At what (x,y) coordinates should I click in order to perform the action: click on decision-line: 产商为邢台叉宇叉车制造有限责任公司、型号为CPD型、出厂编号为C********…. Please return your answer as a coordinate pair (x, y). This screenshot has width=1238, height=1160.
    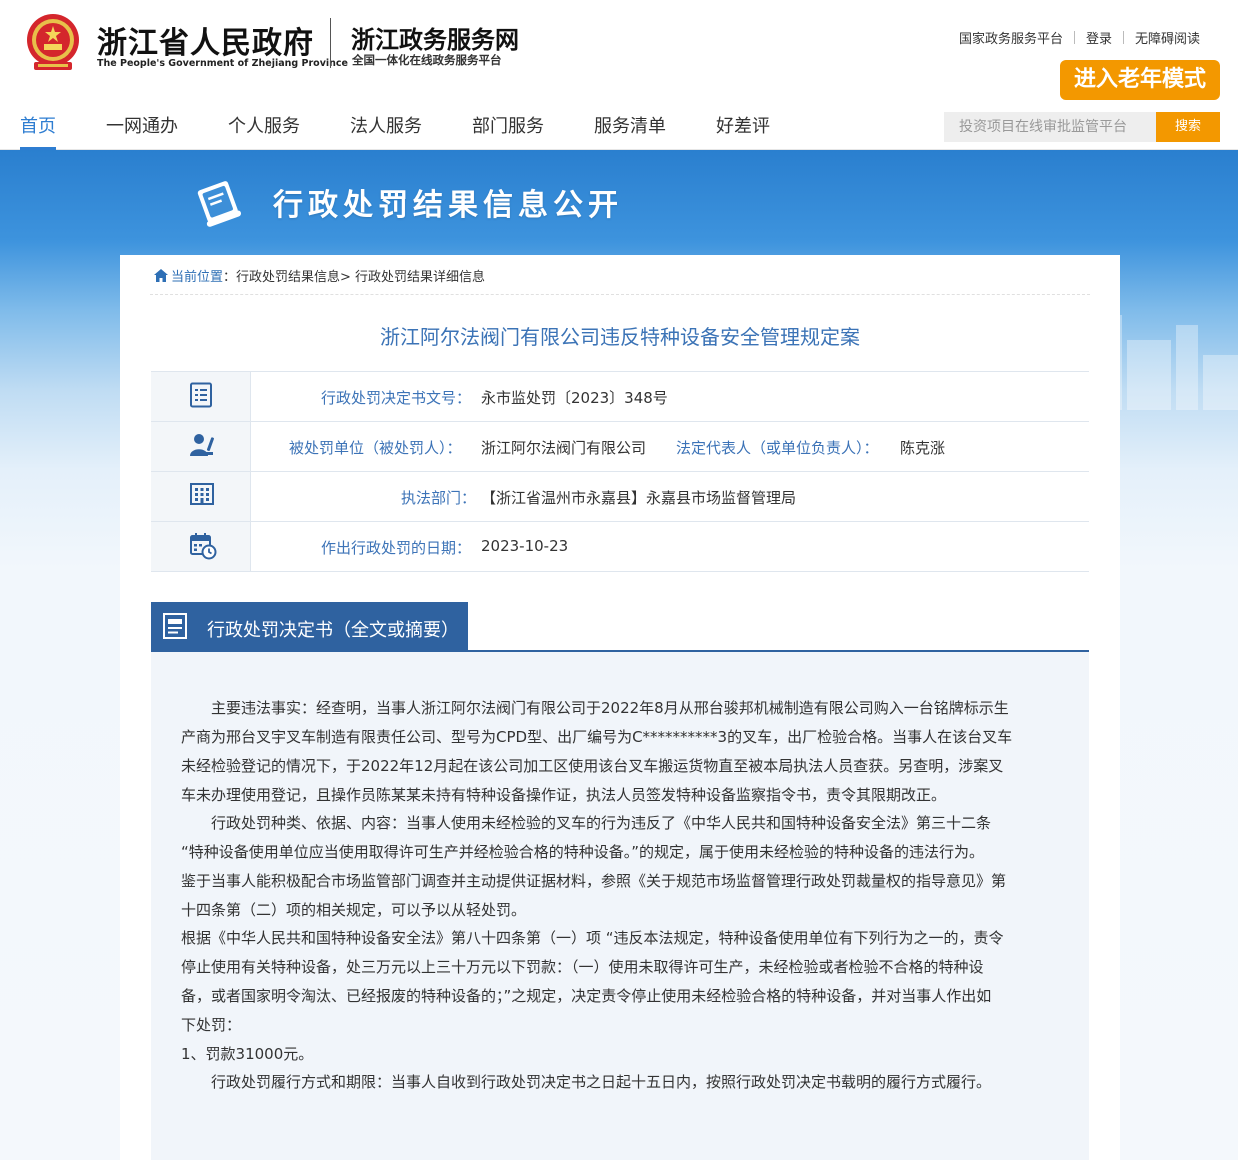
    Looking at the image, I should click on (597, 737).